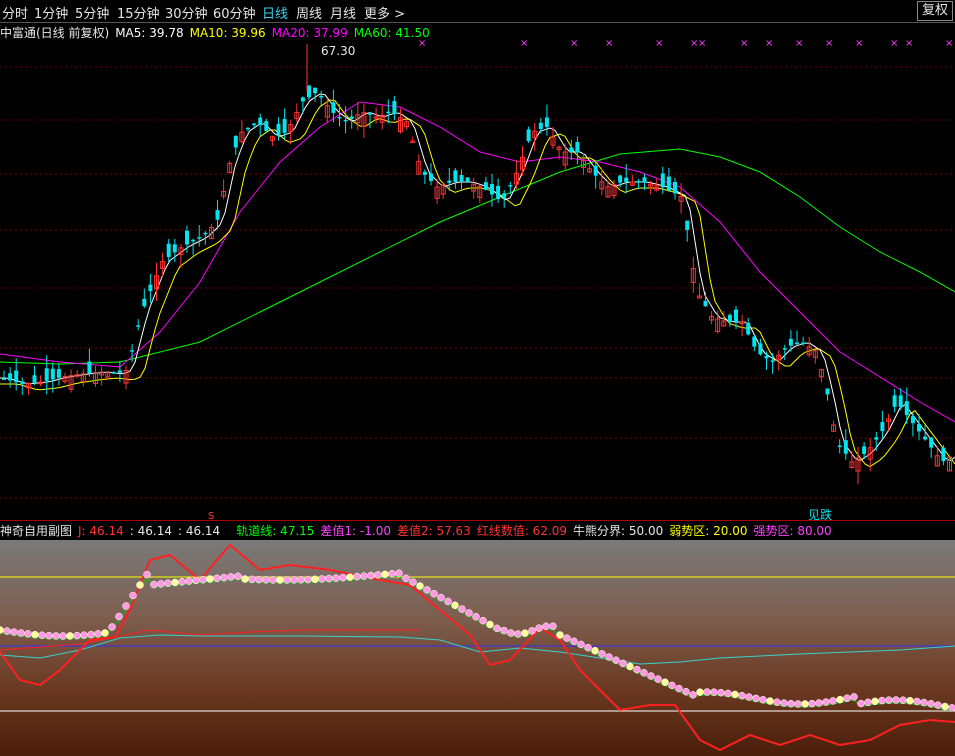  I want to click on diff2-value: 差值2: 57.63, so click(433, 531).